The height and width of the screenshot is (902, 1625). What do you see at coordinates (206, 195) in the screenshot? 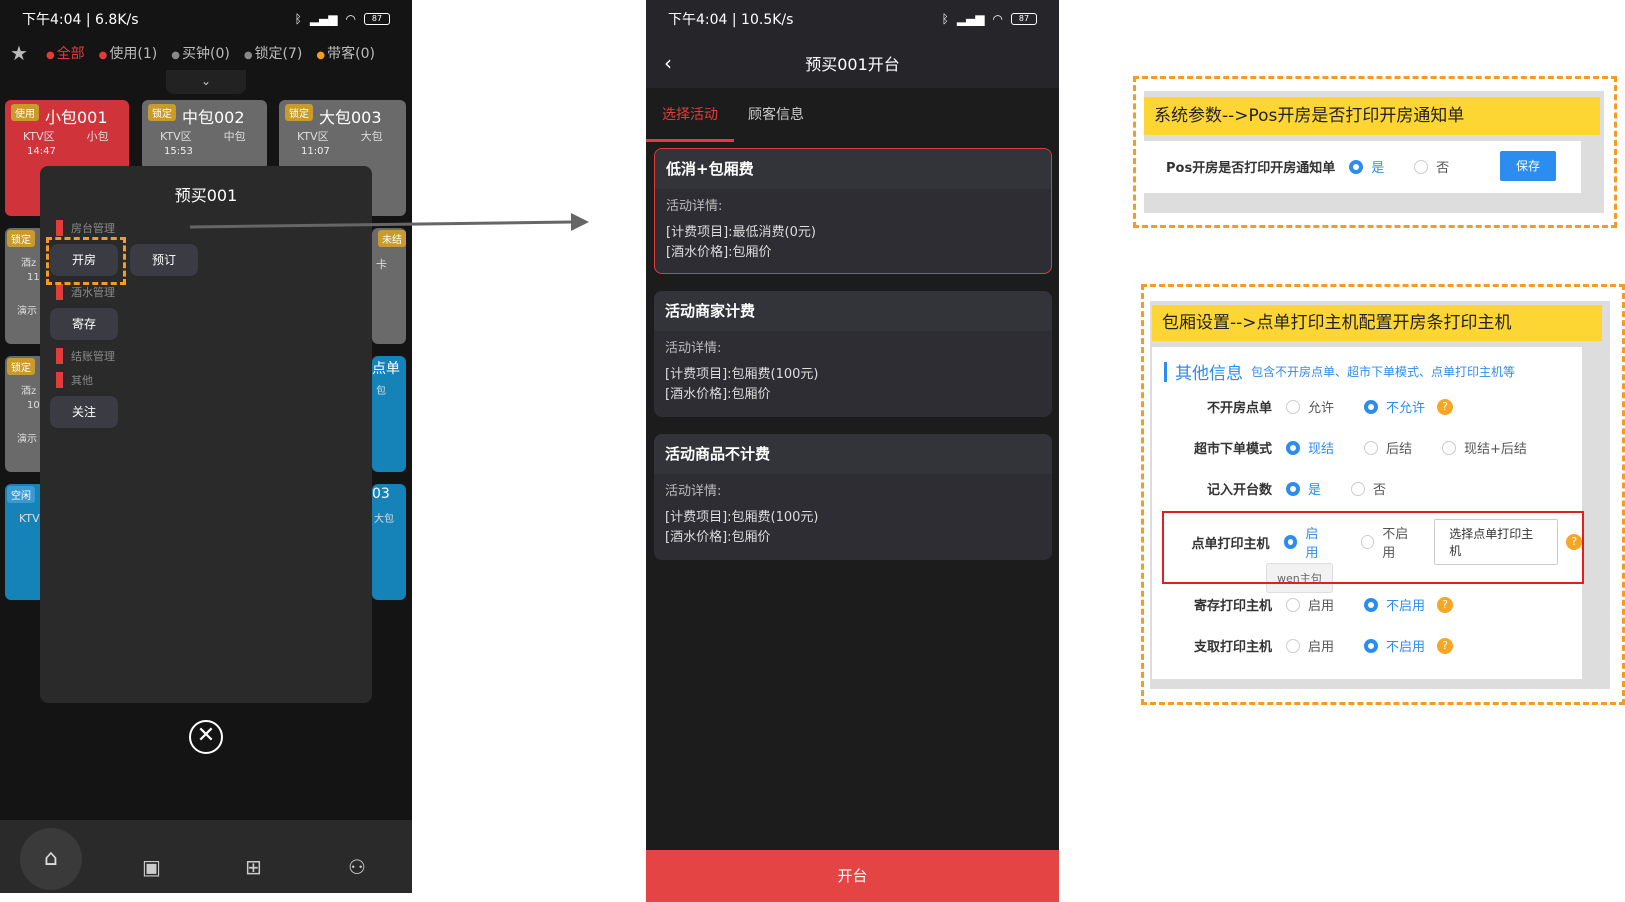
I see `modal-title: 预买001` at bounding box center [206, 195].